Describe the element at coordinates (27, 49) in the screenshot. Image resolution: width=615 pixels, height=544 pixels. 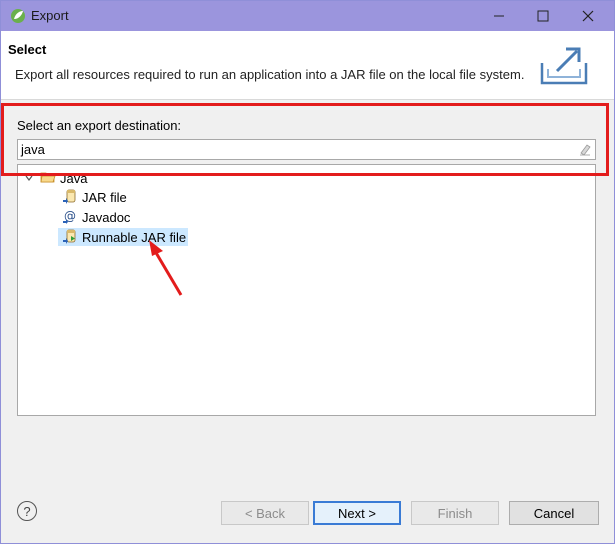
I see `page-title: Select` at that location.